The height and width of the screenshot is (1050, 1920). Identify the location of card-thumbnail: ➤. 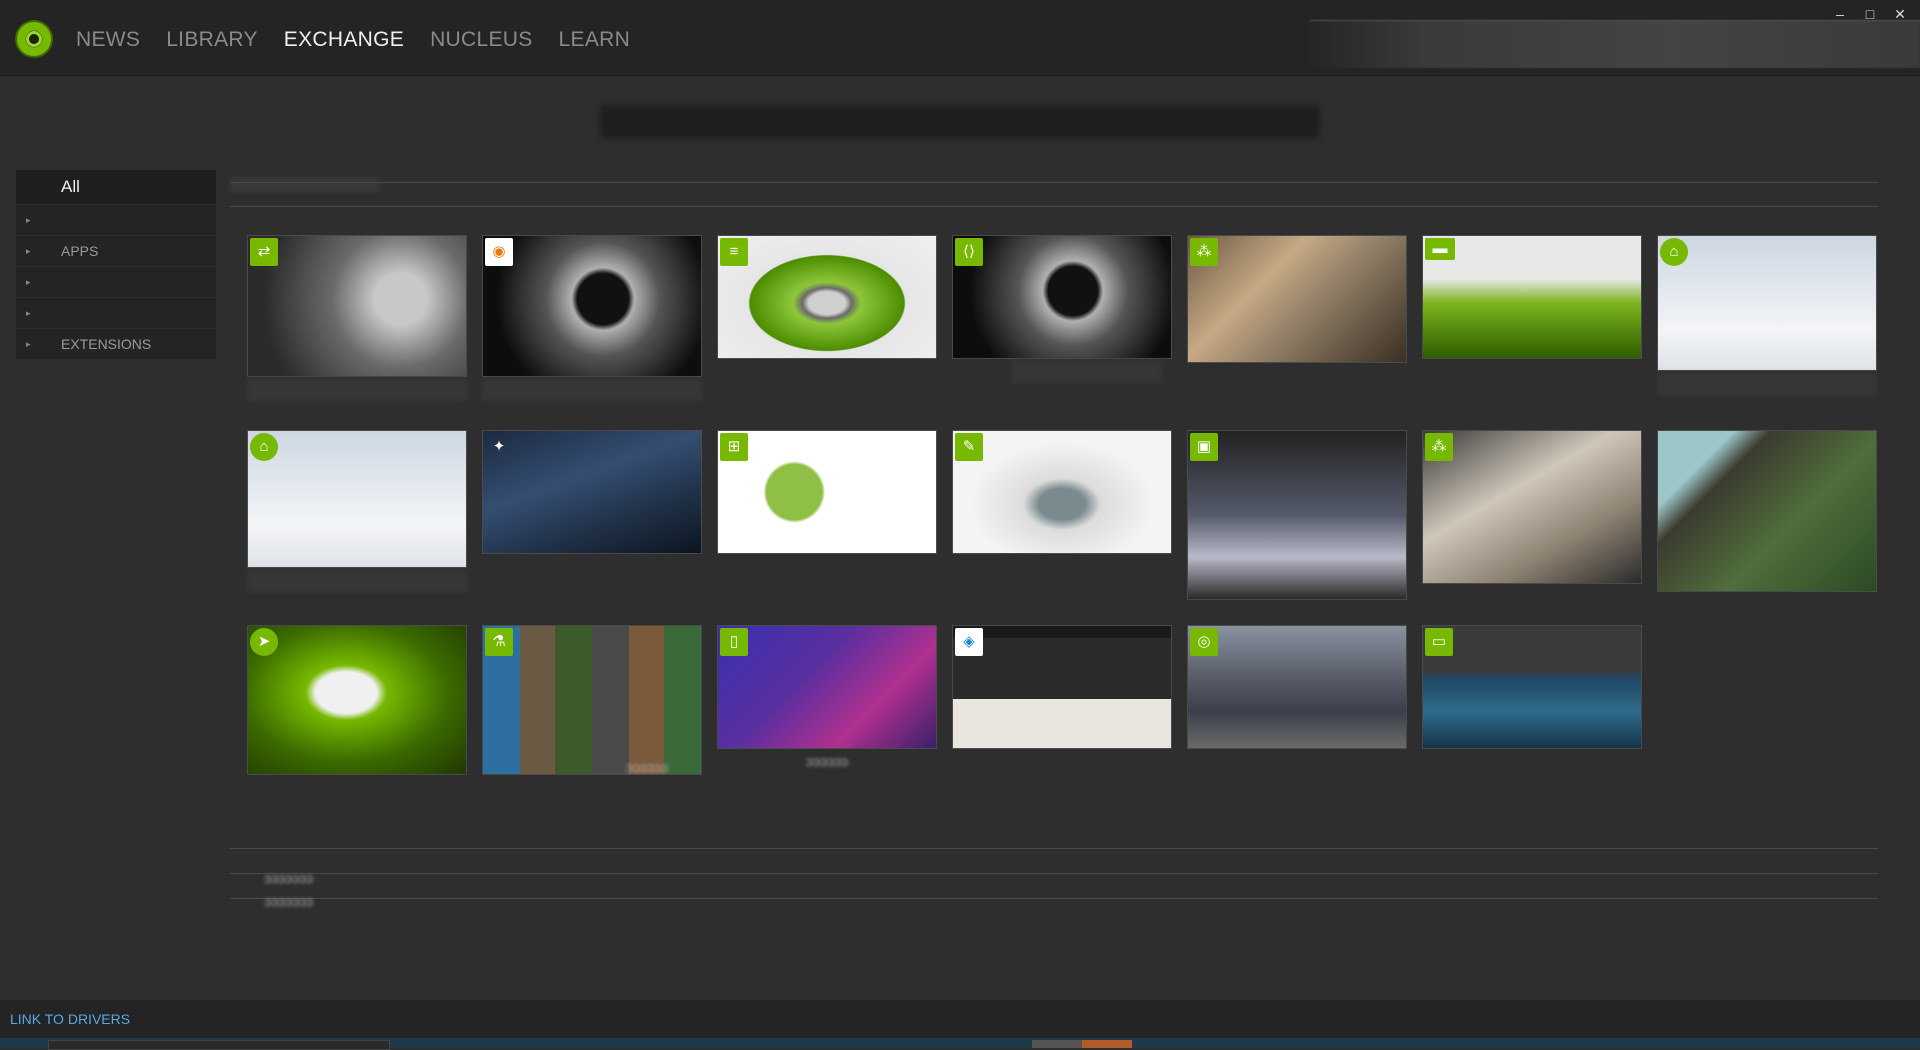
(357, 700).